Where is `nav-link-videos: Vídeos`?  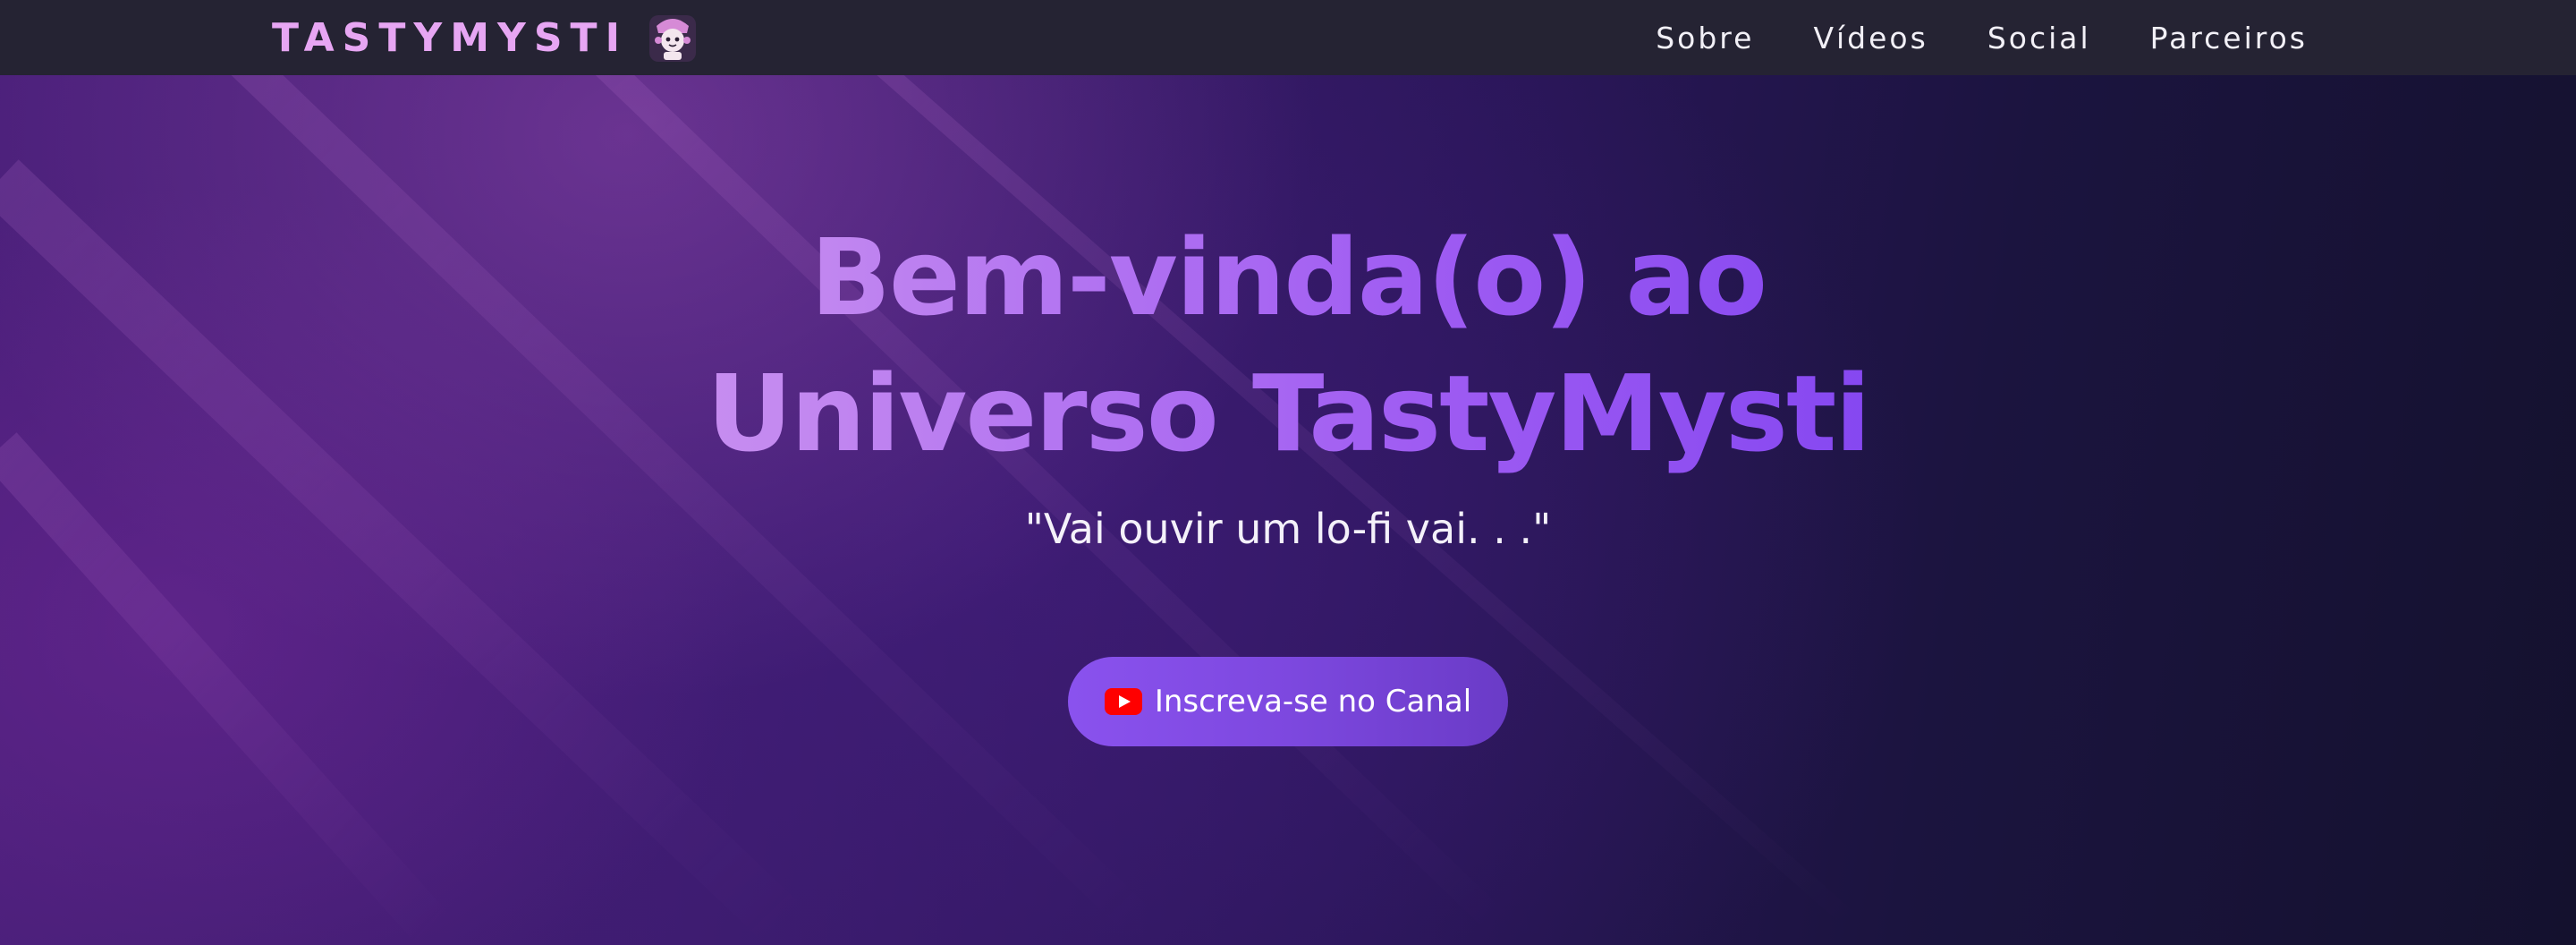 nav-link-videos: Vídeos is located at coordinates (1870, 38).